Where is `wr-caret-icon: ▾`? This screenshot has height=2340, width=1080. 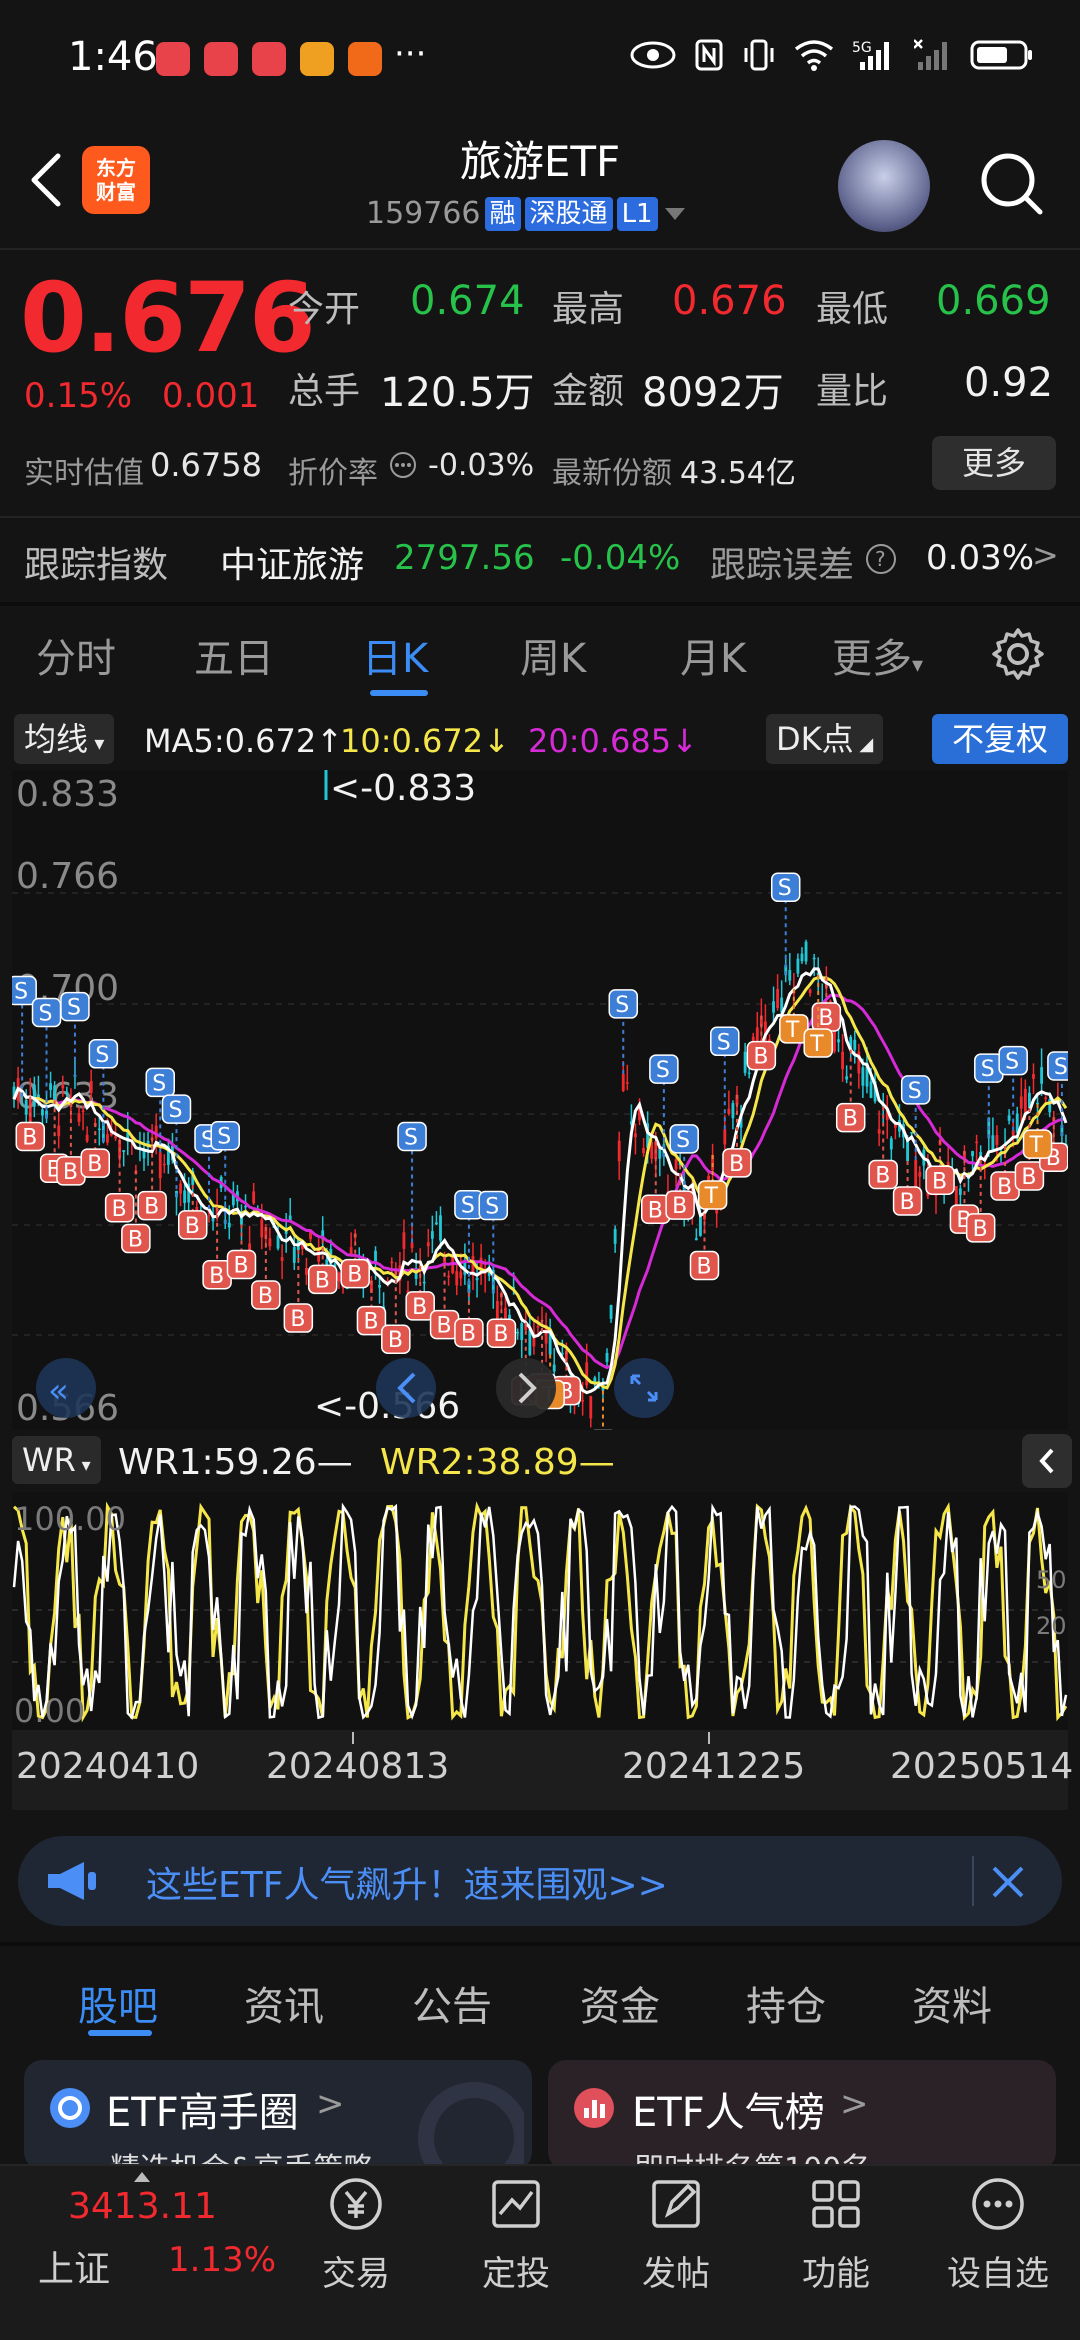 wr-caret-icon: ▾ is located at coordinates (83, 1465).